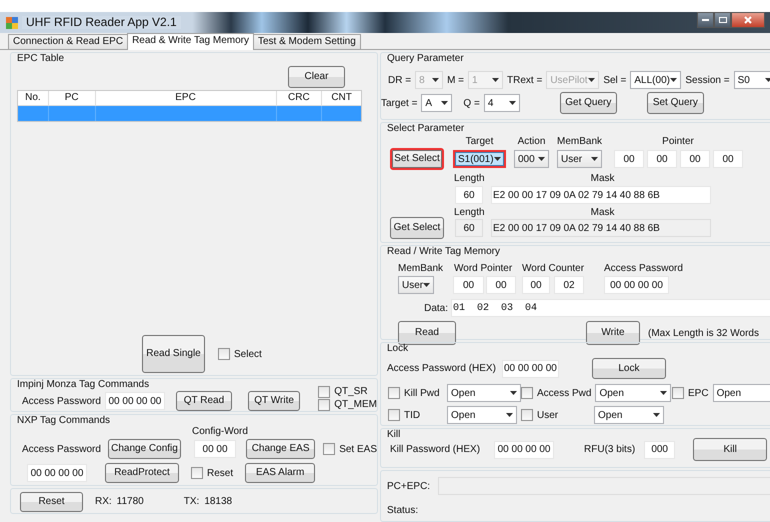  What do you see at coordinates (316, 77) in the screenshot?
I see `button: Clear` at bounding box center [316, 77].